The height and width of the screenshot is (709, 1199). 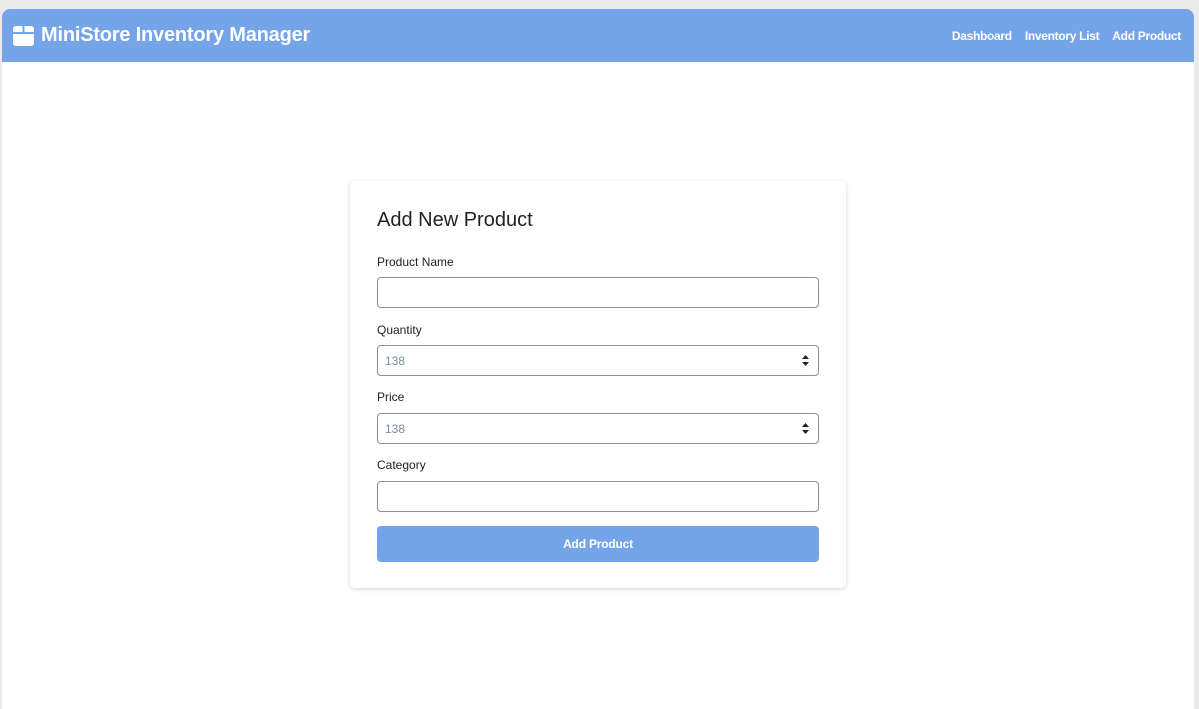 I want to click on price-stepper, so click(x=805, y=428).